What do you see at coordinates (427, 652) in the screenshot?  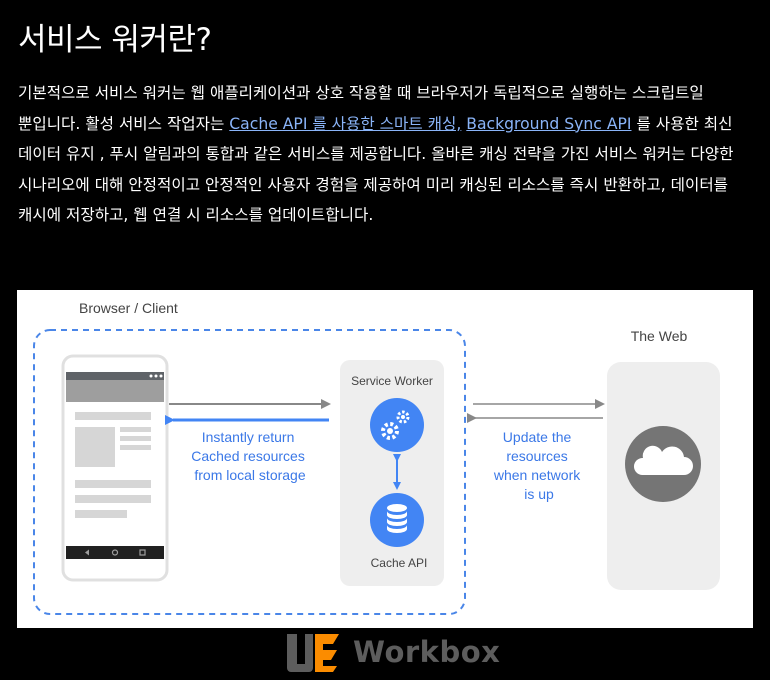 I see `workbox-logo-text: Workbox` at bounding box center [427, 652].